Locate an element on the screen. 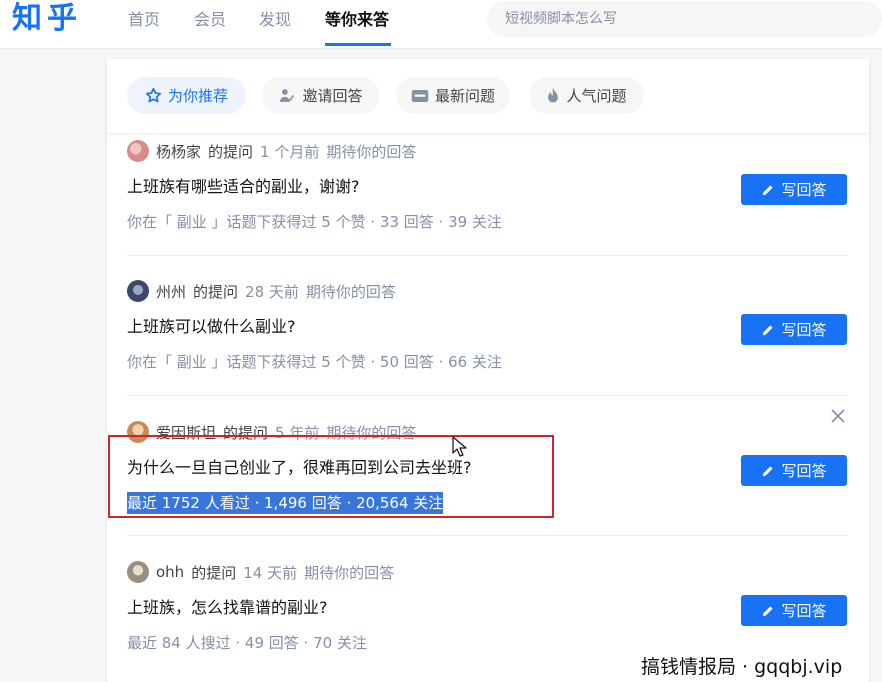 The image size is (882, 682). question-stats: 最近 84 人搜过 · 49 回答 · 70 关注 is located at coordinates (247, 643).